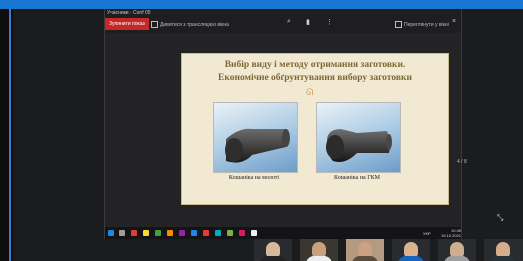 This screenshot has width=523, height=261. I want to click on adjacent-window-border, so click(10, 135).